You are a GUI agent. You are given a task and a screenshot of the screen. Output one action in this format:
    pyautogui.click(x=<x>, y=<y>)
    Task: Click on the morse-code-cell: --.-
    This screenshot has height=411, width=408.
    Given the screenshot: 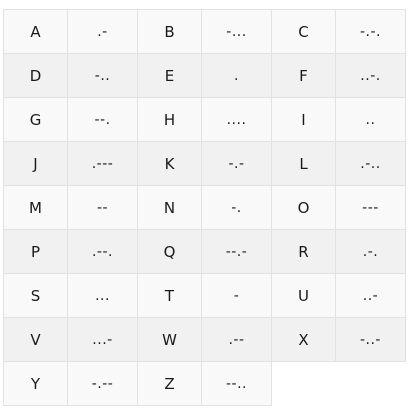 What is the action you would take?
    pyautogui.click(x=236, y=251)
    